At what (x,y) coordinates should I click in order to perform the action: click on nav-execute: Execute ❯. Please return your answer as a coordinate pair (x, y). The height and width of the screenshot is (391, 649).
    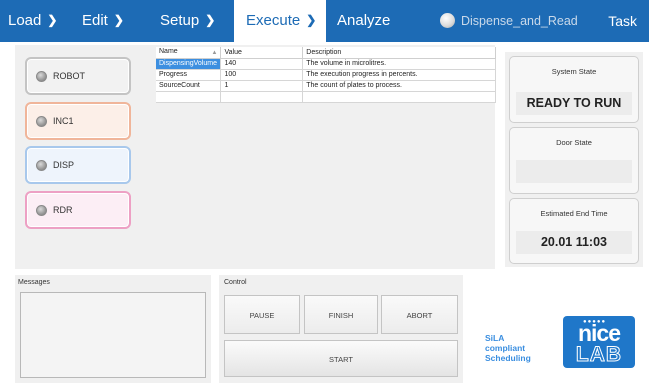
    Looking at the image, I should click on (280, 21).